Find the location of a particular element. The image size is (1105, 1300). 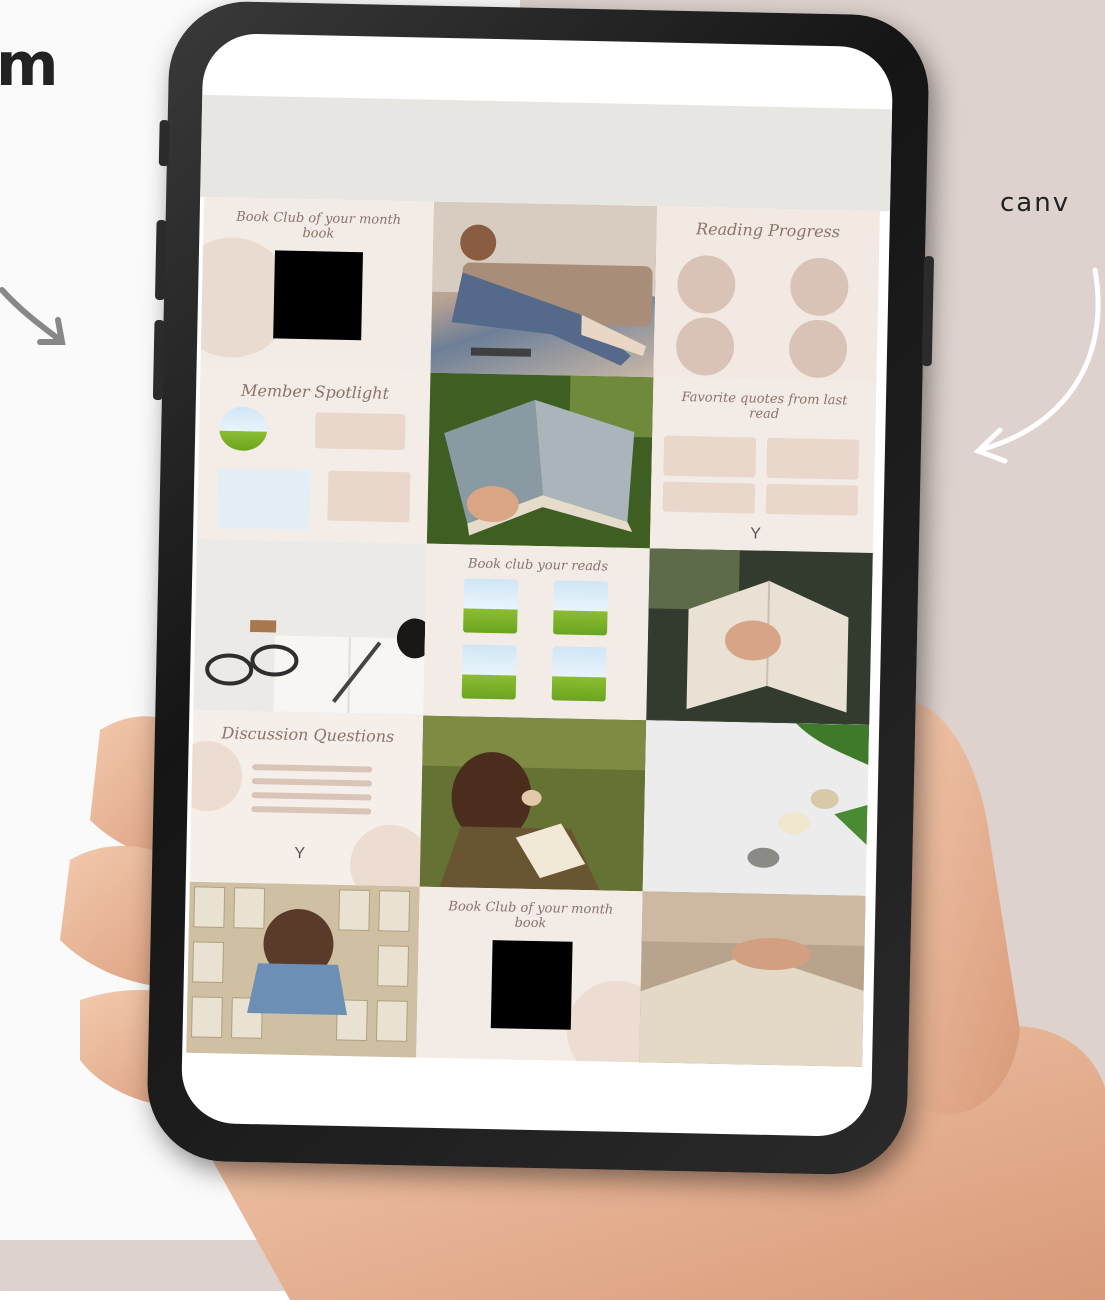

grid-tile-member-spotlight: Member Spotlight is located at coordinates (313, 456).